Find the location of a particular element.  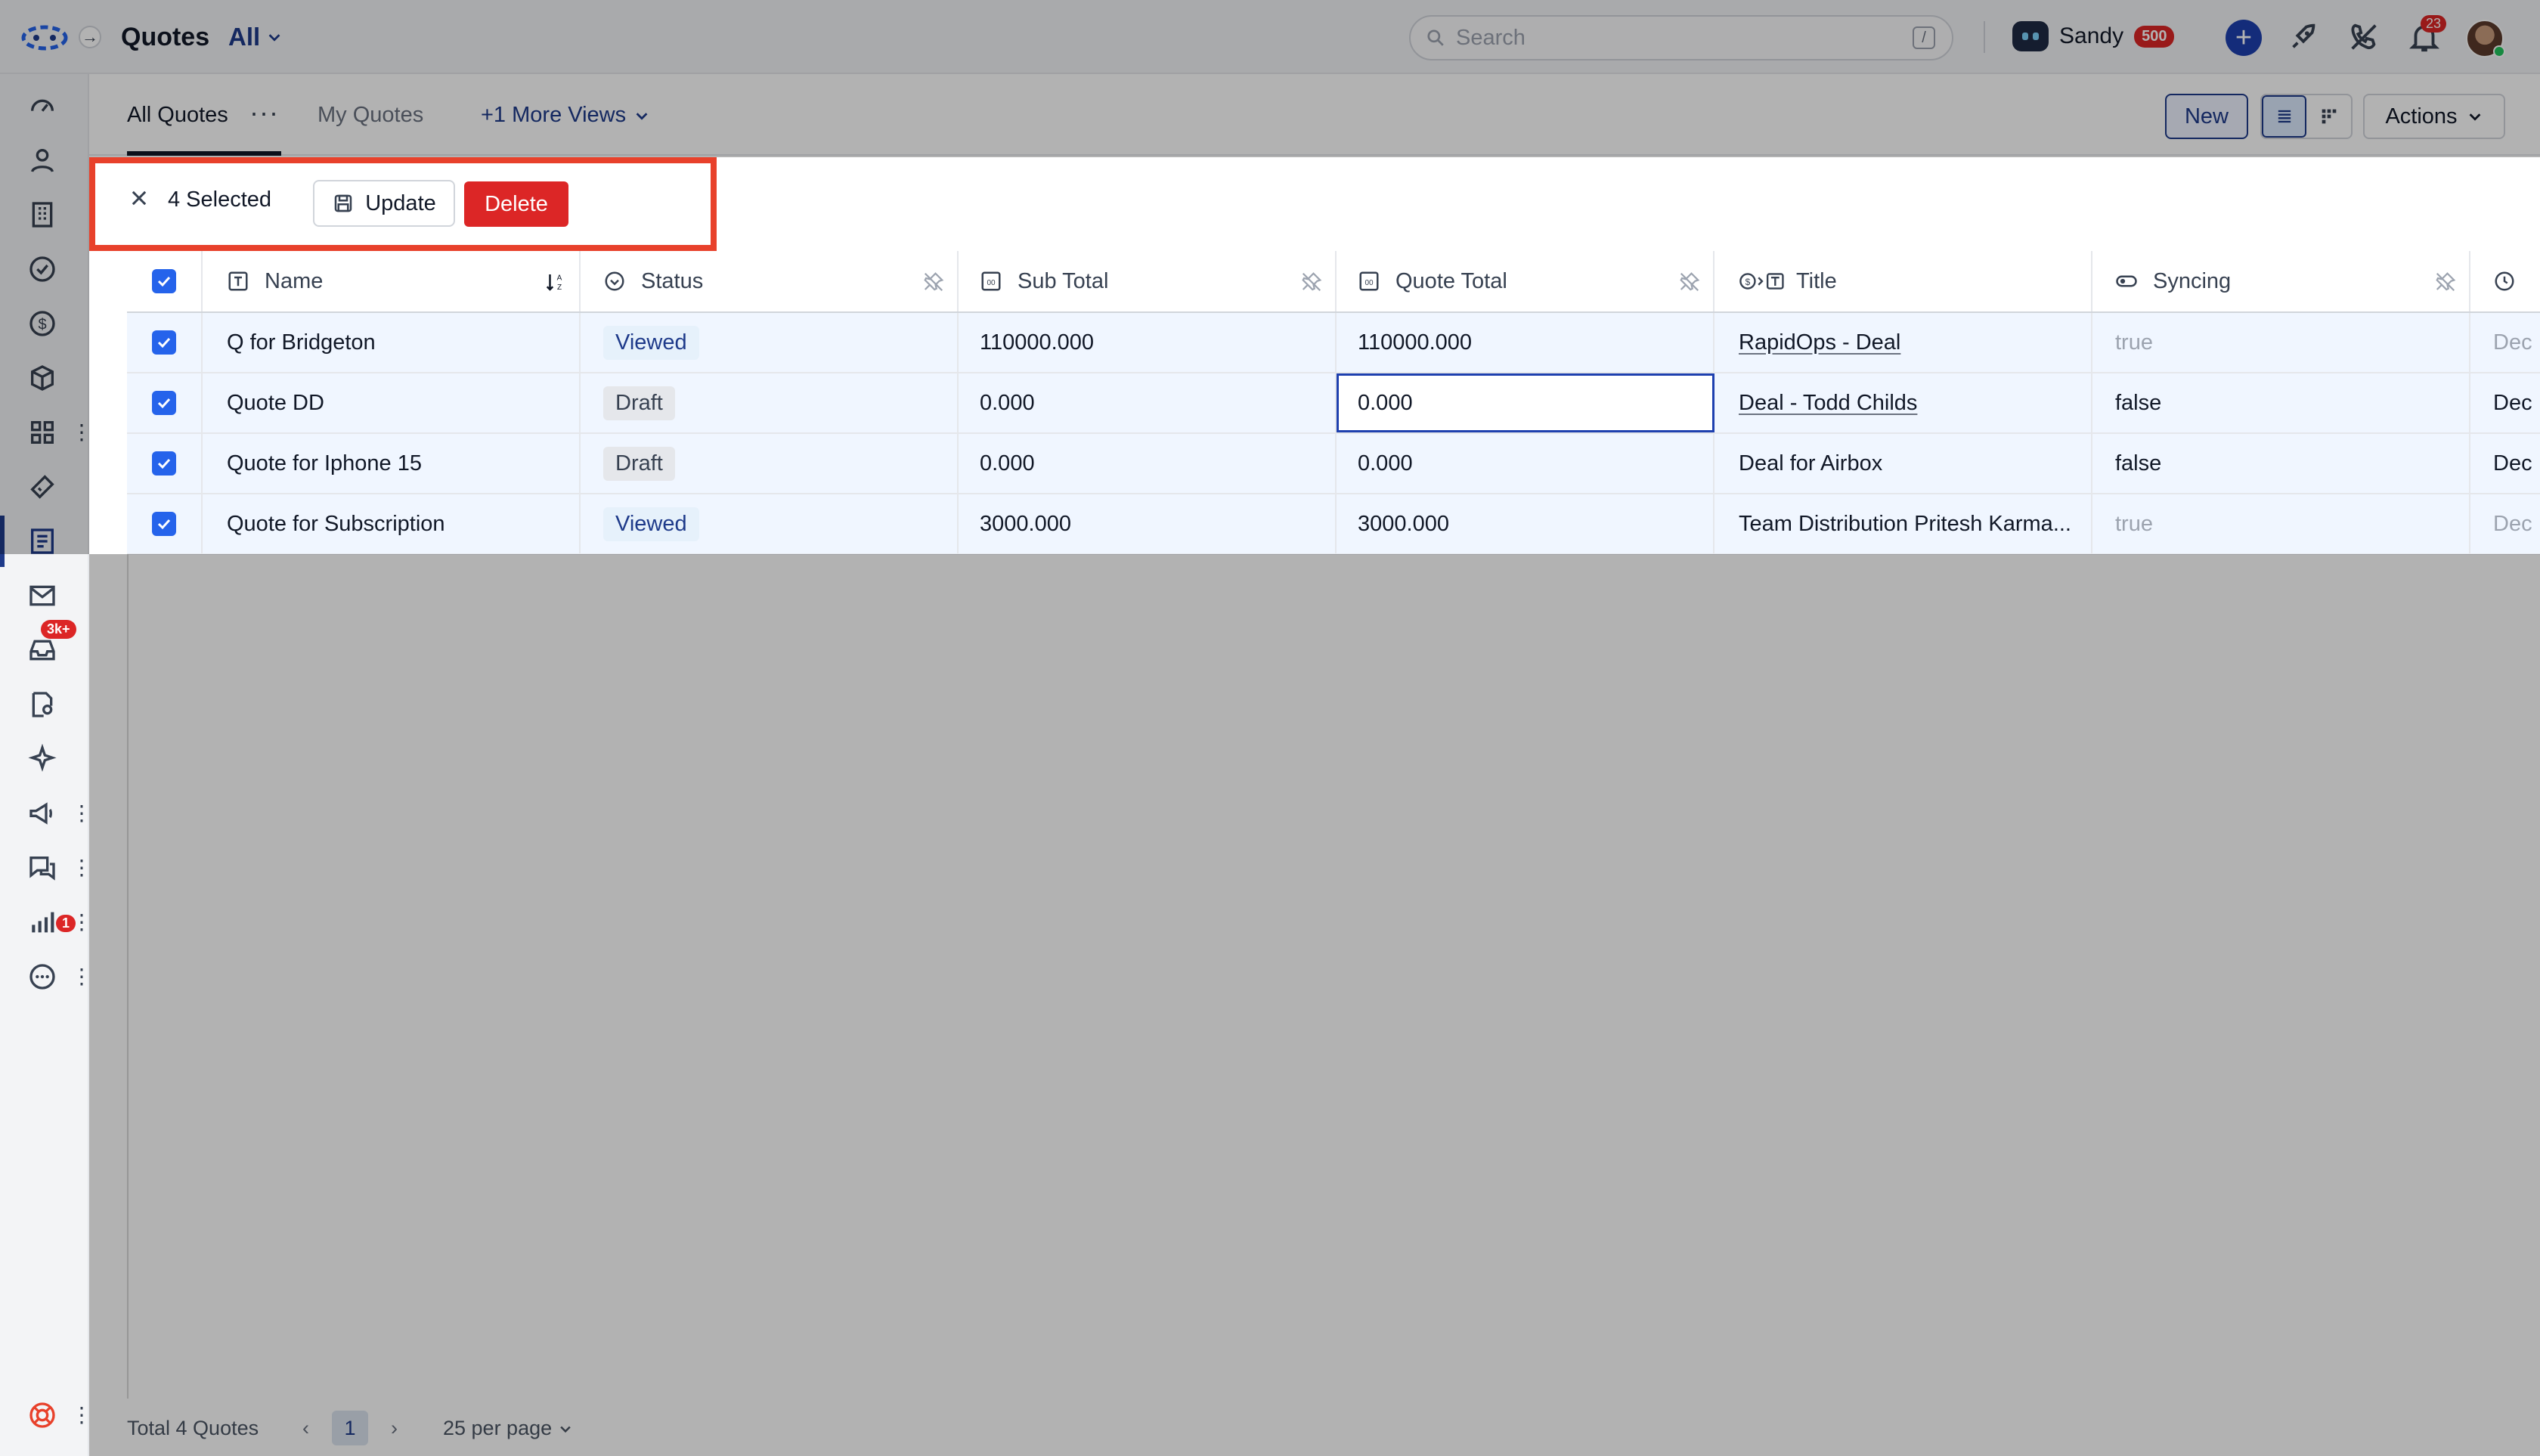

per-page-select: 25 per page is located at coordinates (508, 1428).